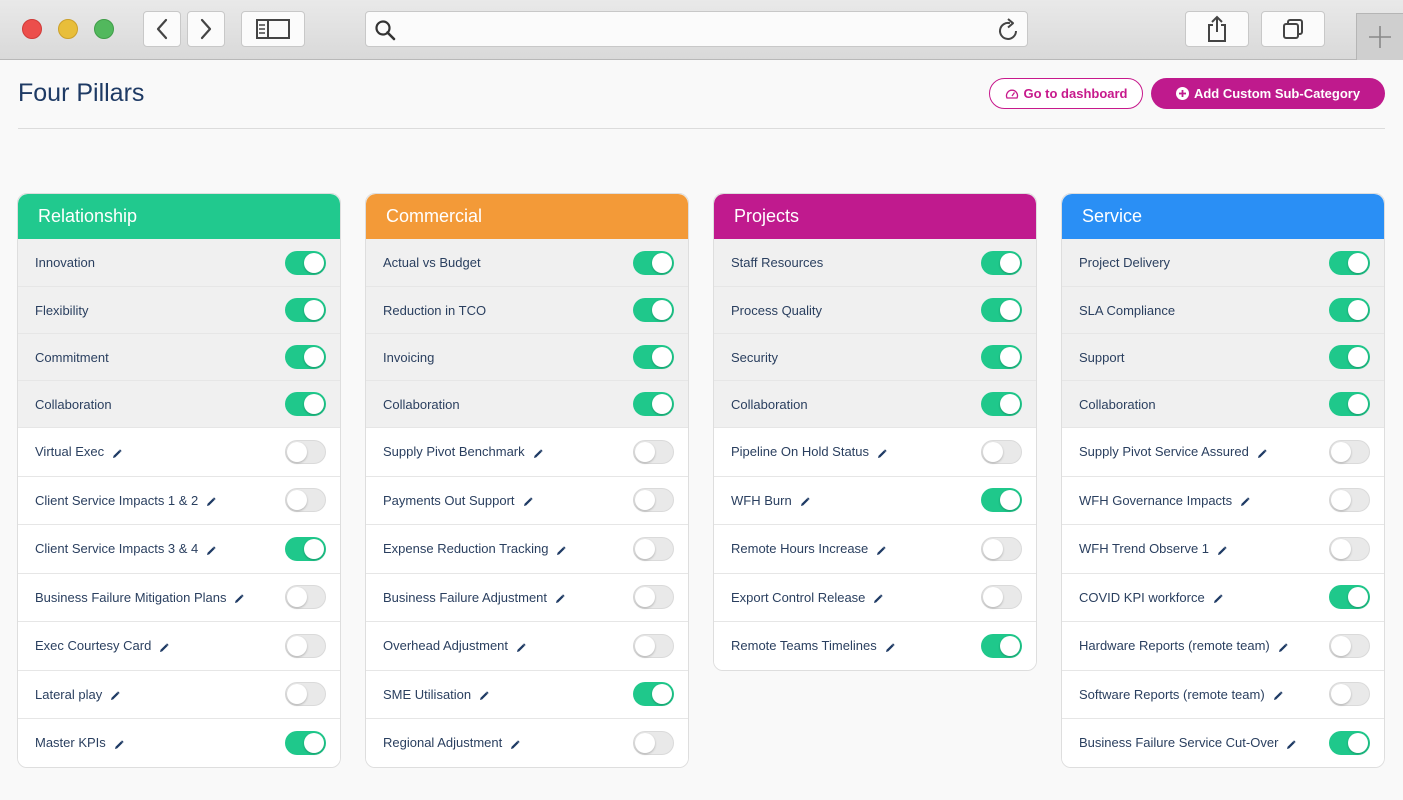 This screenshot has height=800, width=1403. Describe the element at coordinates (769, 404) in the screenshot. I see `sub-category-label-group: Collaboration` at that location.